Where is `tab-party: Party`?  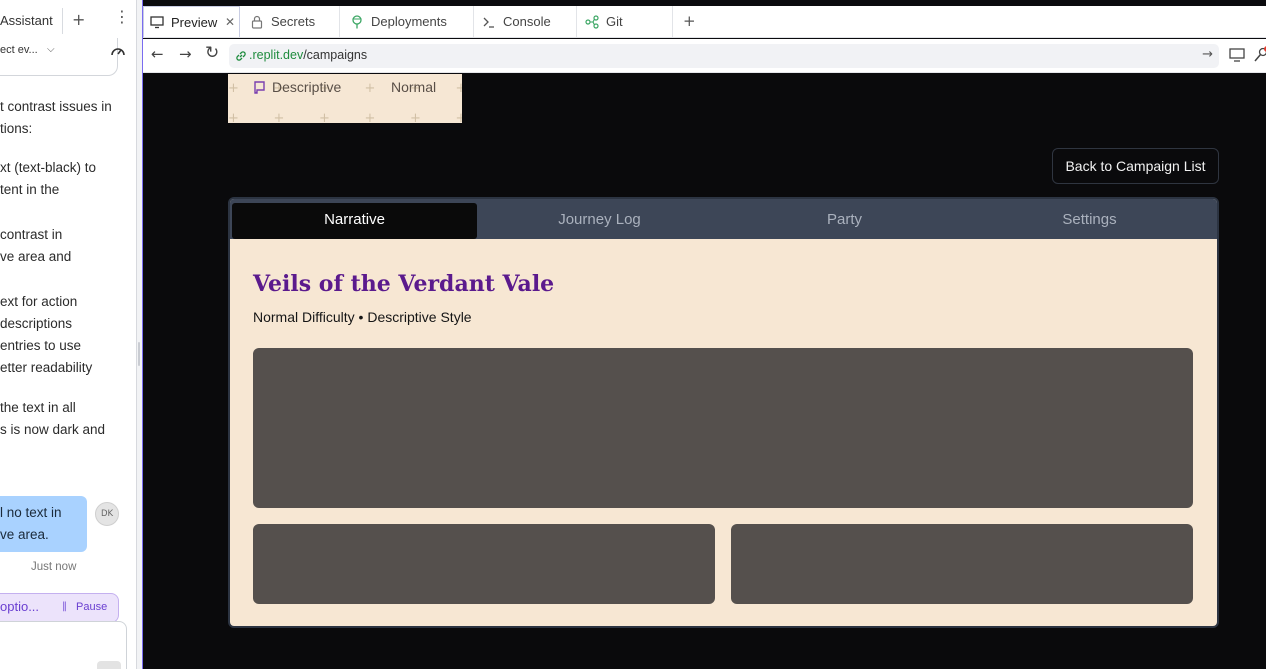
tab-party: Party is located at coordinates (844, 221).